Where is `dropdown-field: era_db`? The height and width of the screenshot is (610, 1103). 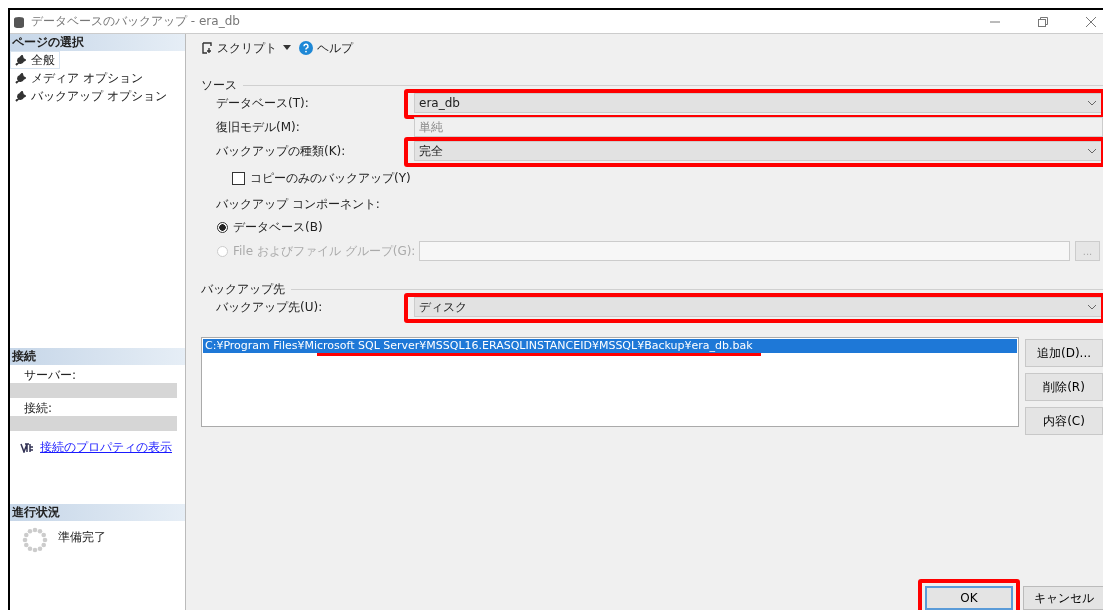 dropdown-field: era_db is located at coordinates (758, 103).